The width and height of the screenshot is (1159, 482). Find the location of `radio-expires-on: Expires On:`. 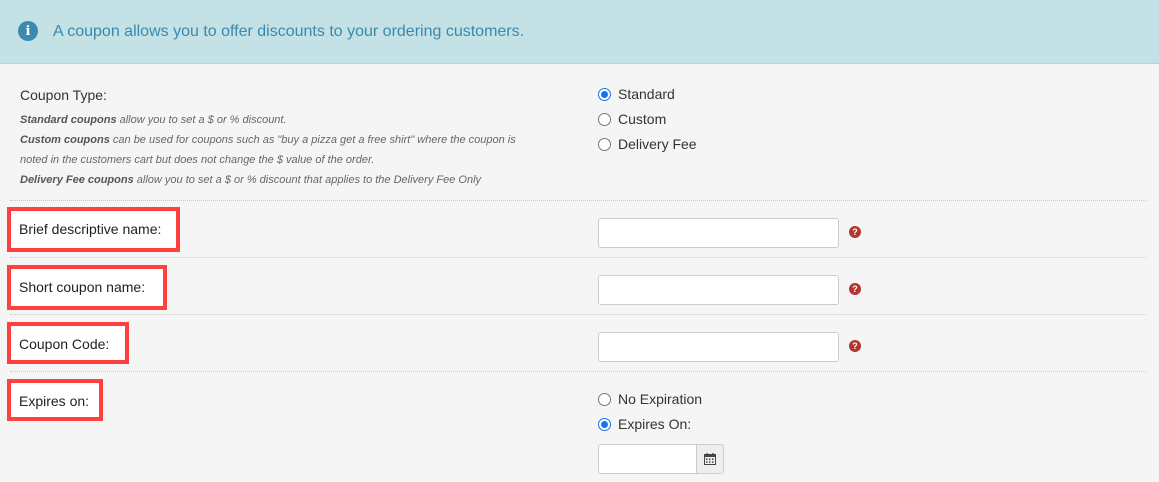

radio-expires-on: Expires On: is located at coordinates (644, 424).